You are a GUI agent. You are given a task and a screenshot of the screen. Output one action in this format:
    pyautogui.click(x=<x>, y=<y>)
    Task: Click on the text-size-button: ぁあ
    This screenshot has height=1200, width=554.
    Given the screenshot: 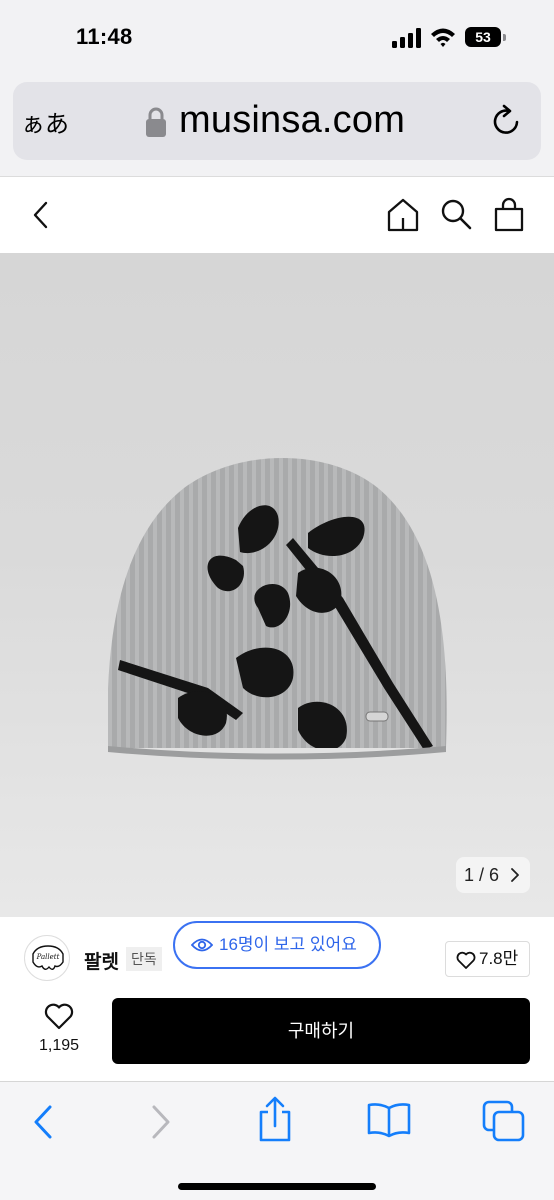 What is the action you would take?
    pyautogui.click(x=45, y=121)
    